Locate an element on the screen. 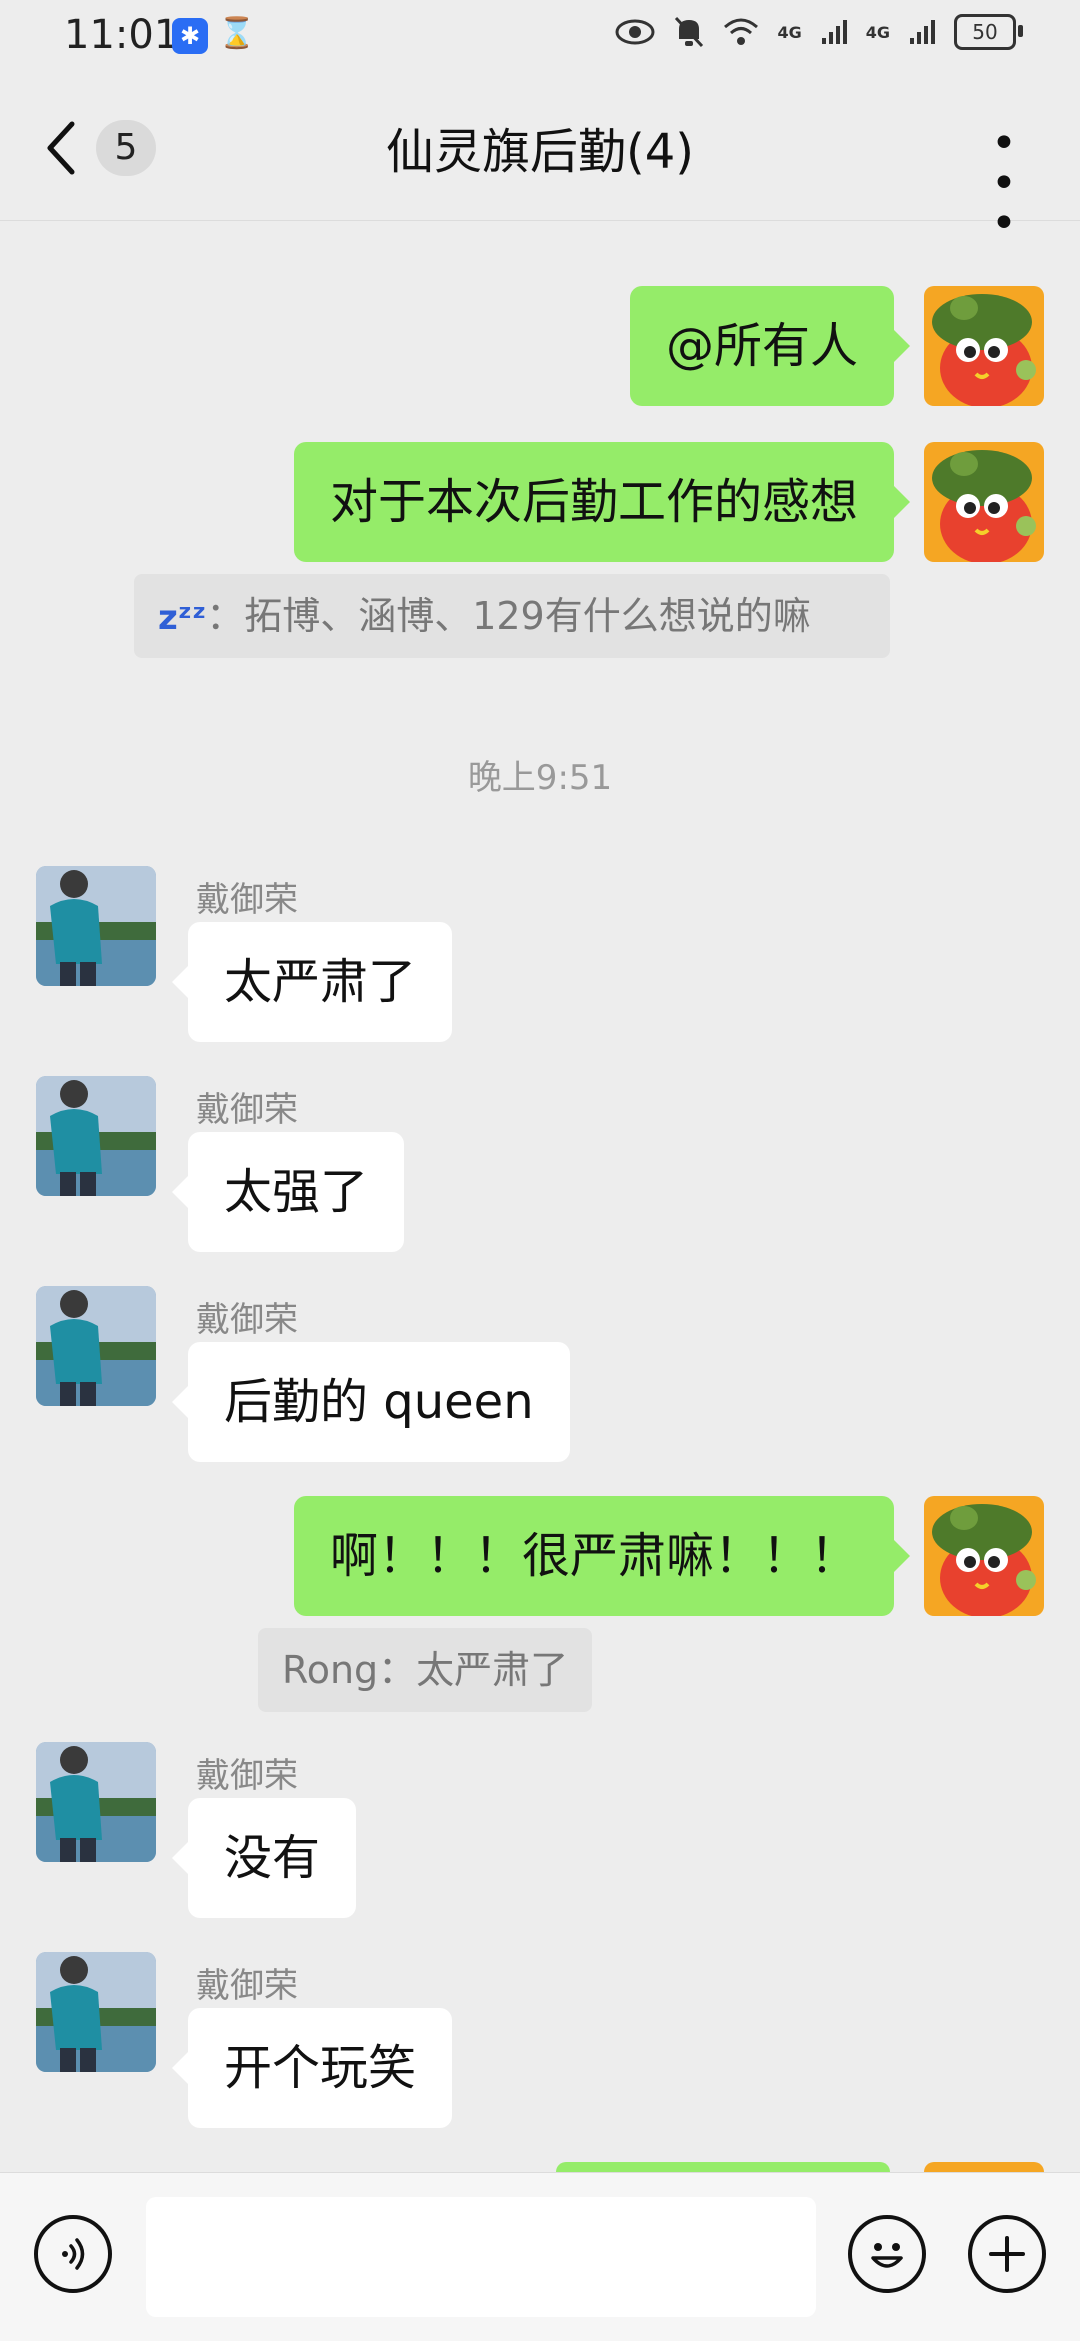  hourglass-icon: ⌛ is located at coordinates (237, 33).